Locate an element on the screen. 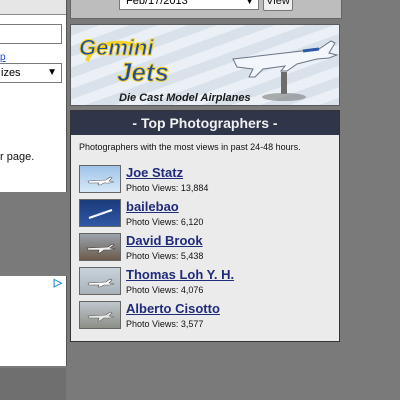  photo-views: Photo Views: 3,577 is located at coordinates (164, 324).